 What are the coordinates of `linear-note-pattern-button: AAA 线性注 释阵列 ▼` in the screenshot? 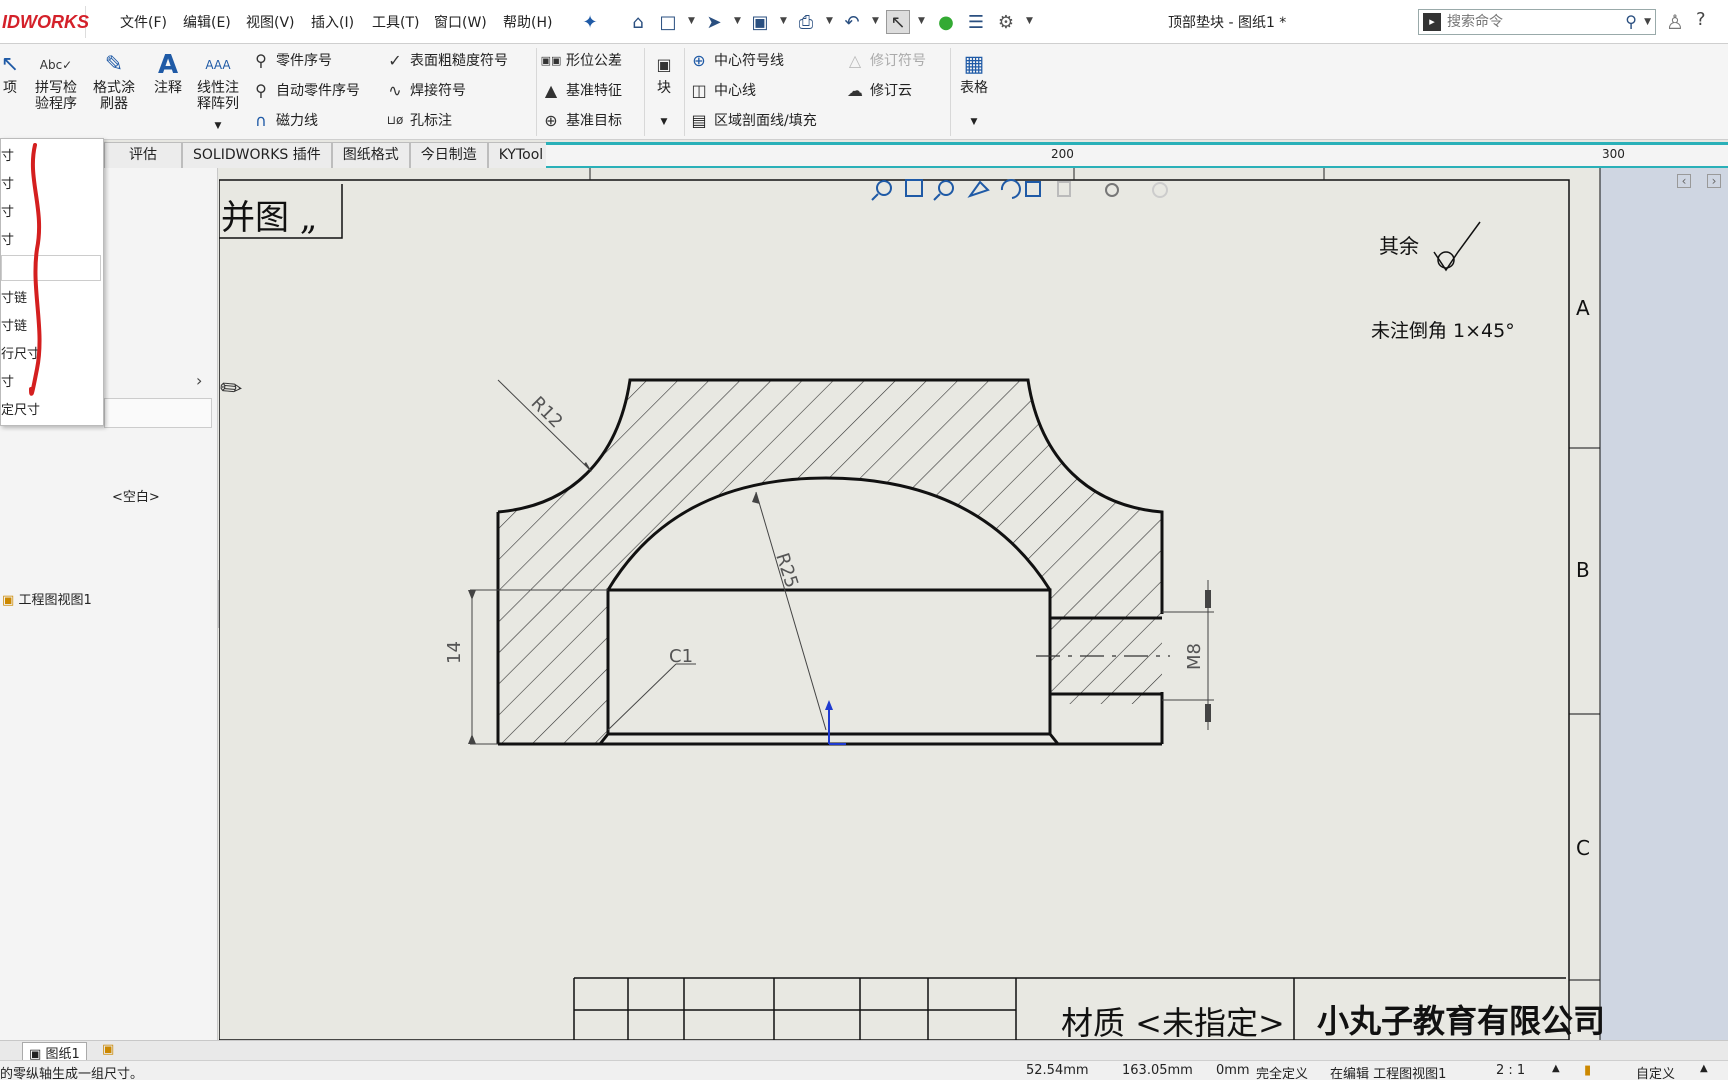 It's located at (218, 93).